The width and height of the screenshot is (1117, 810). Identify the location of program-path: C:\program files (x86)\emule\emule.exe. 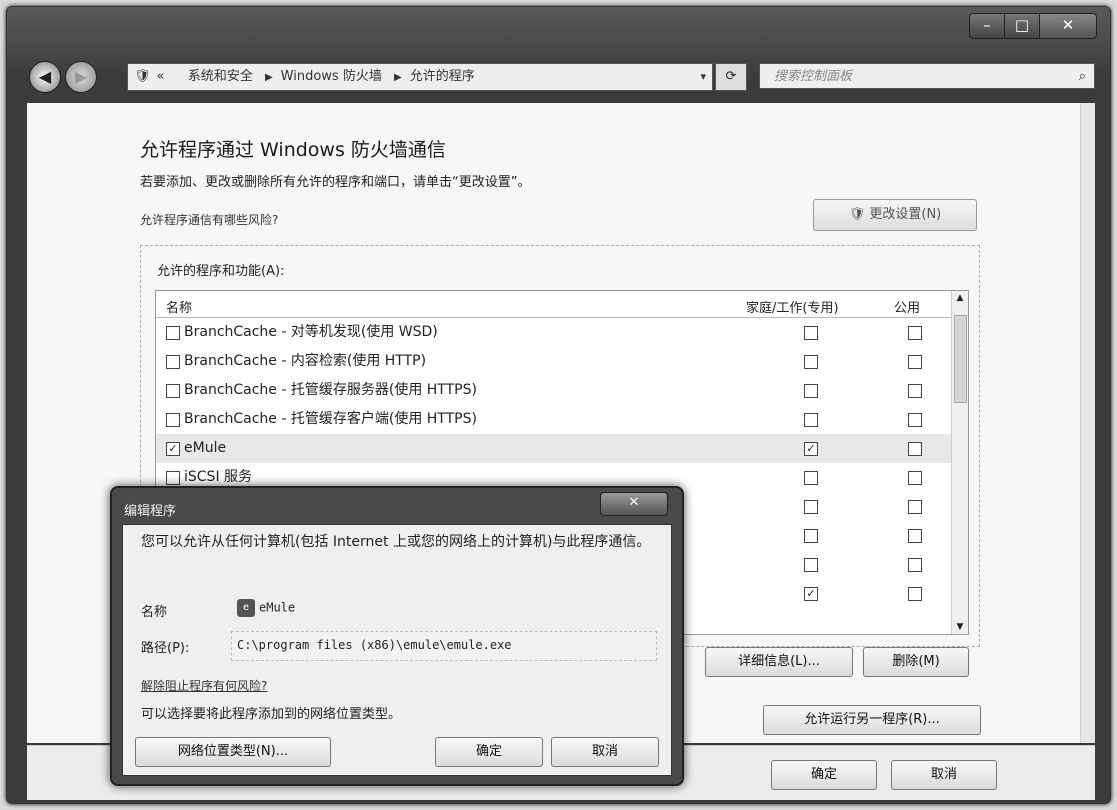
(374, 645).